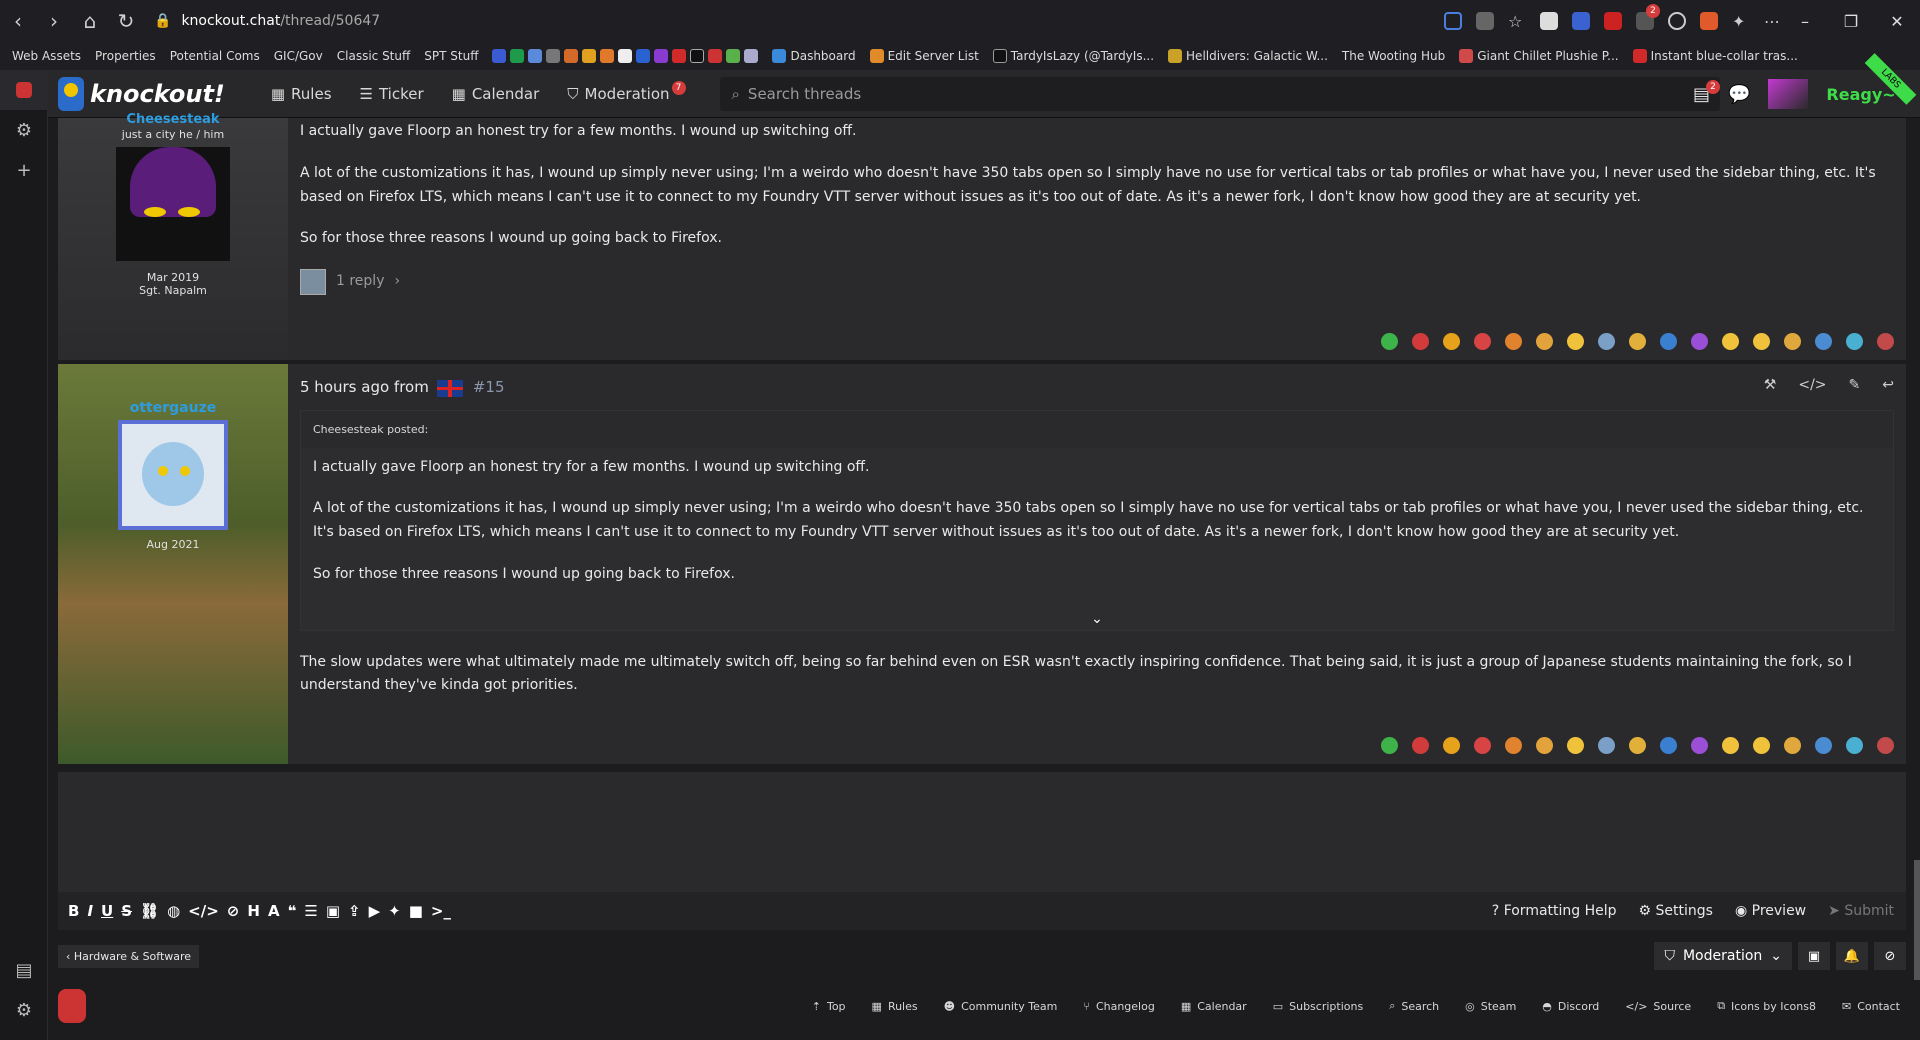 The width and height of the screenshot is (1920, 1040). What do you see at coordinates (1861, 911) in the screenshot?
I see `submit-button: ➤ Submit` at bounding box center [1861, 911].